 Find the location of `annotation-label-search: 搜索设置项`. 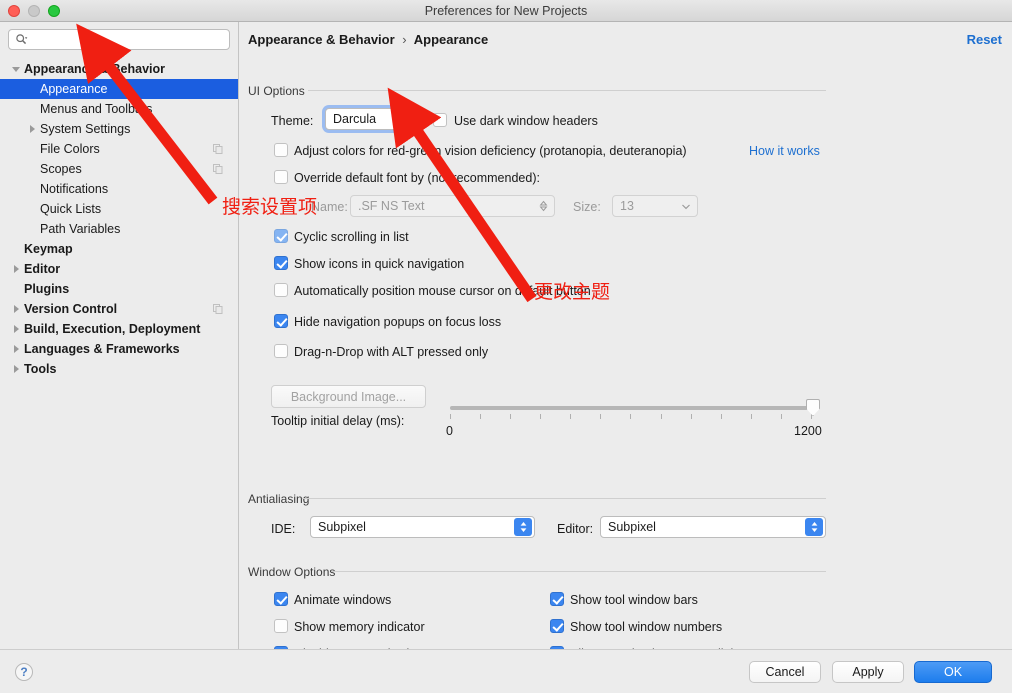

annotation-label-search: 搜索设置项 is located at coordinates (270, 207).